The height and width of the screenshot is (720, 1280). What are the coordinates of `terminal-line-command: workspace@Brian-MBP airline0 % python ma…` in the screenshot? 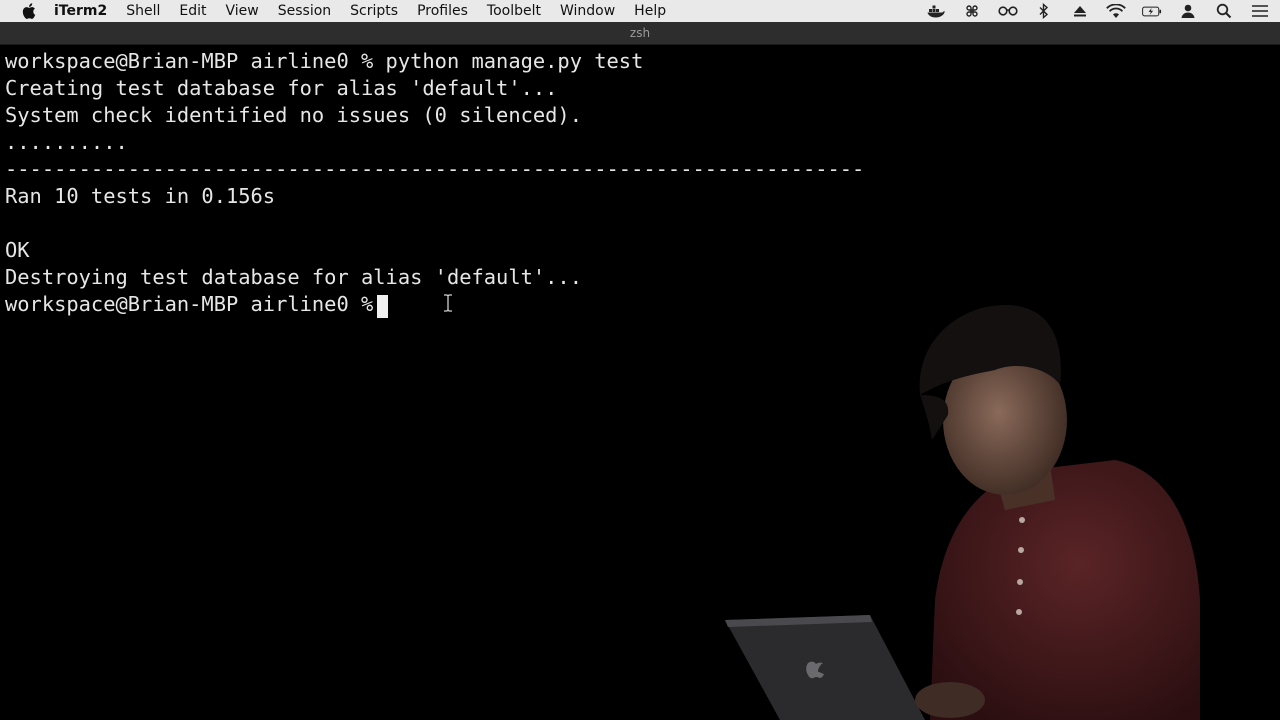 It's located at (324, 61).